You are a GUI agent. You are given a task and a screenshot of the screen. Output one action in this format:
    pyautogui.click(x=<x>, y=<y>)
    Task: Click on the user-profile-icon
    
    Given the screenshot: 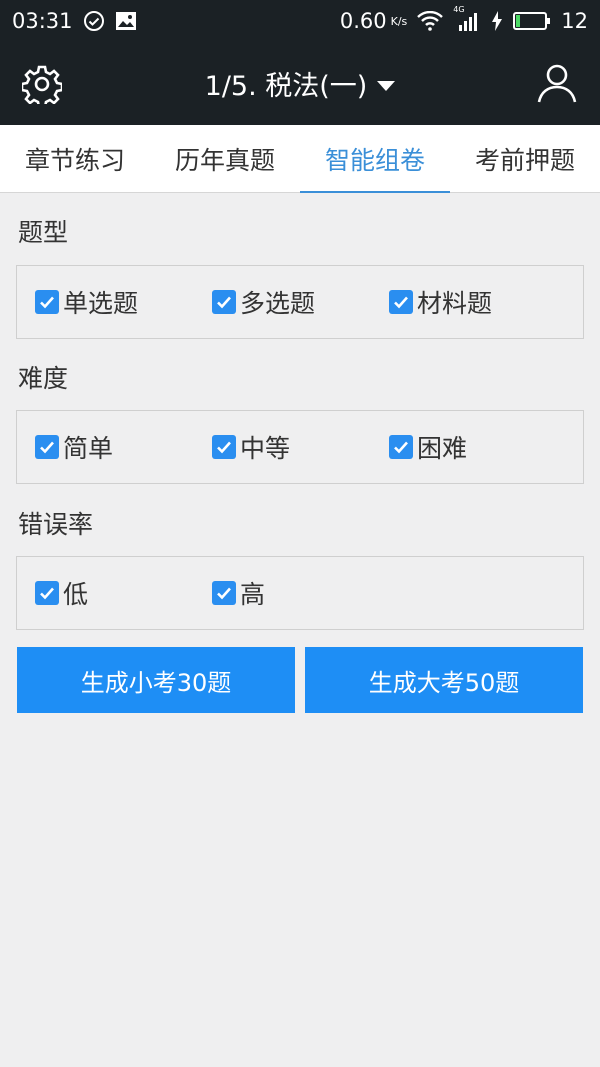 What is the action you would take?
    pyautogui.click(x=557, y=83)
    